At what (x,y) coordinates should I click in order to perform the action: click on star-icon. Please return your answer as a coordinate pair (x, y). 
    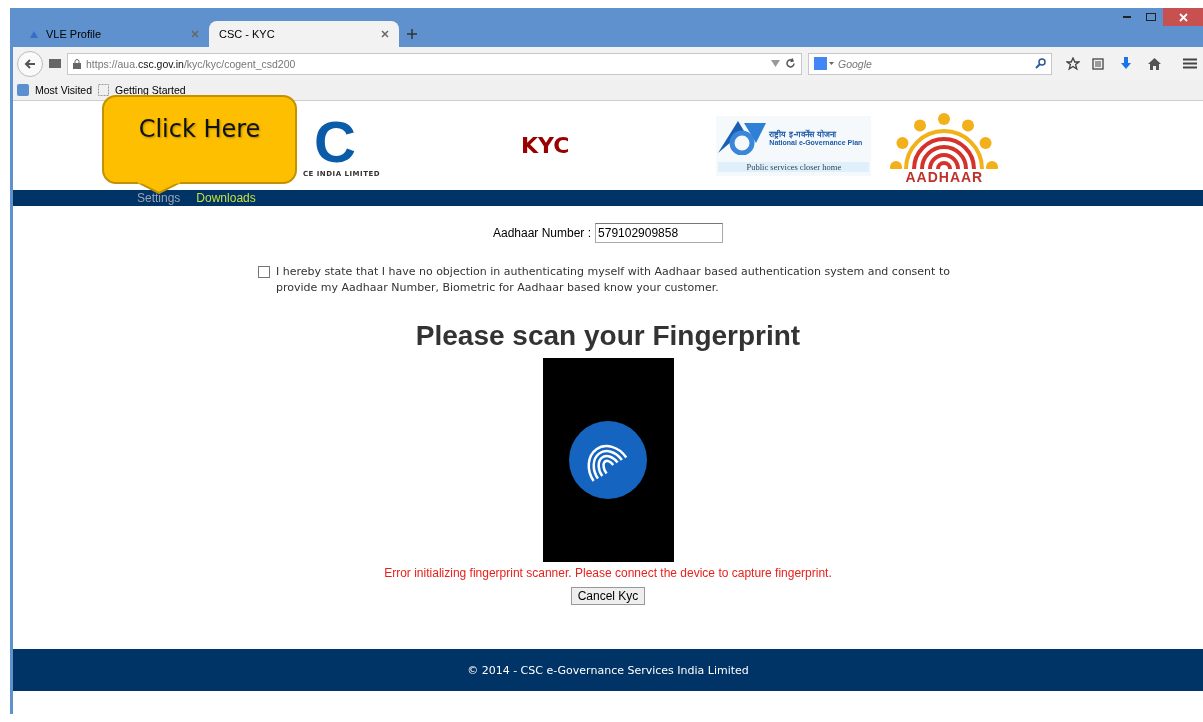
    Looking at the image, I should click on (1073, 63).